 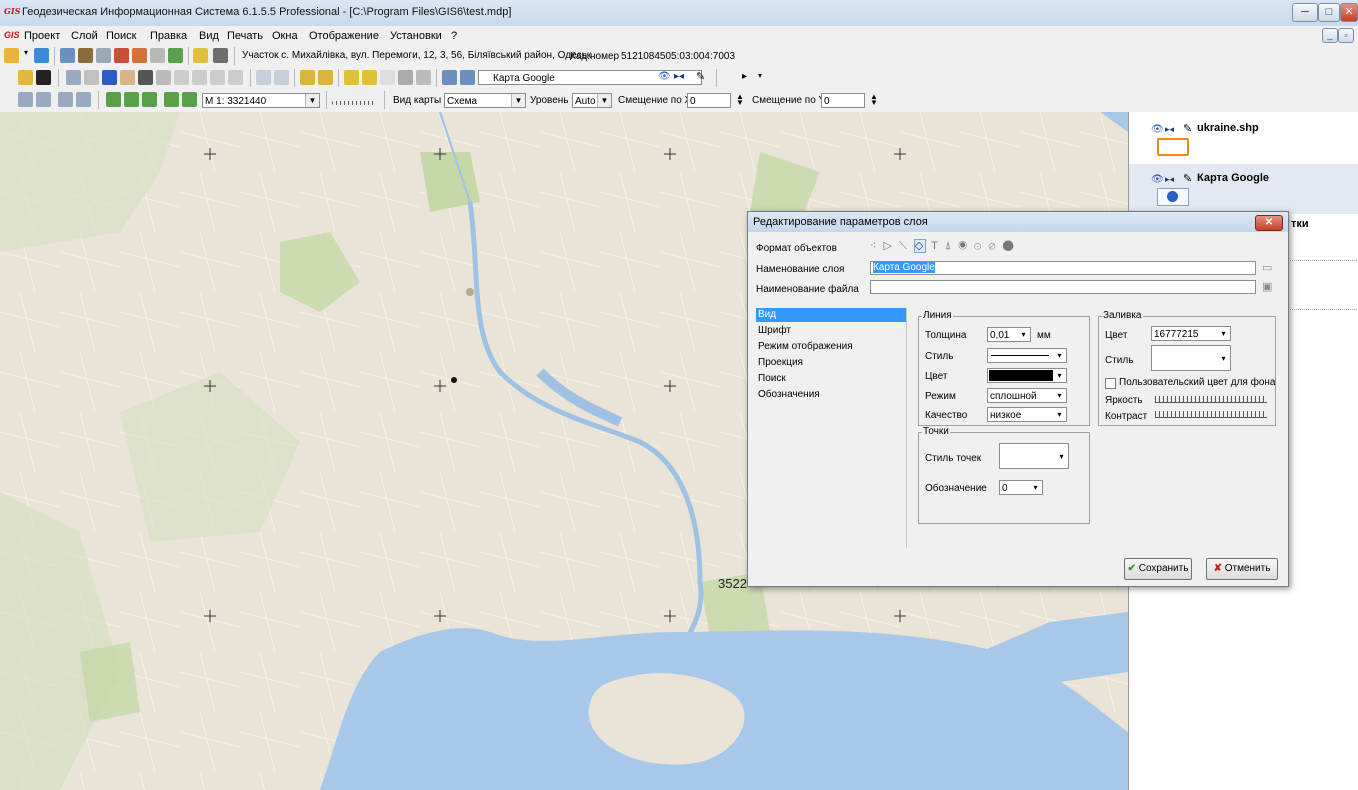 I want to click on line-style-select: ▾, so click(x=1027, y=355).